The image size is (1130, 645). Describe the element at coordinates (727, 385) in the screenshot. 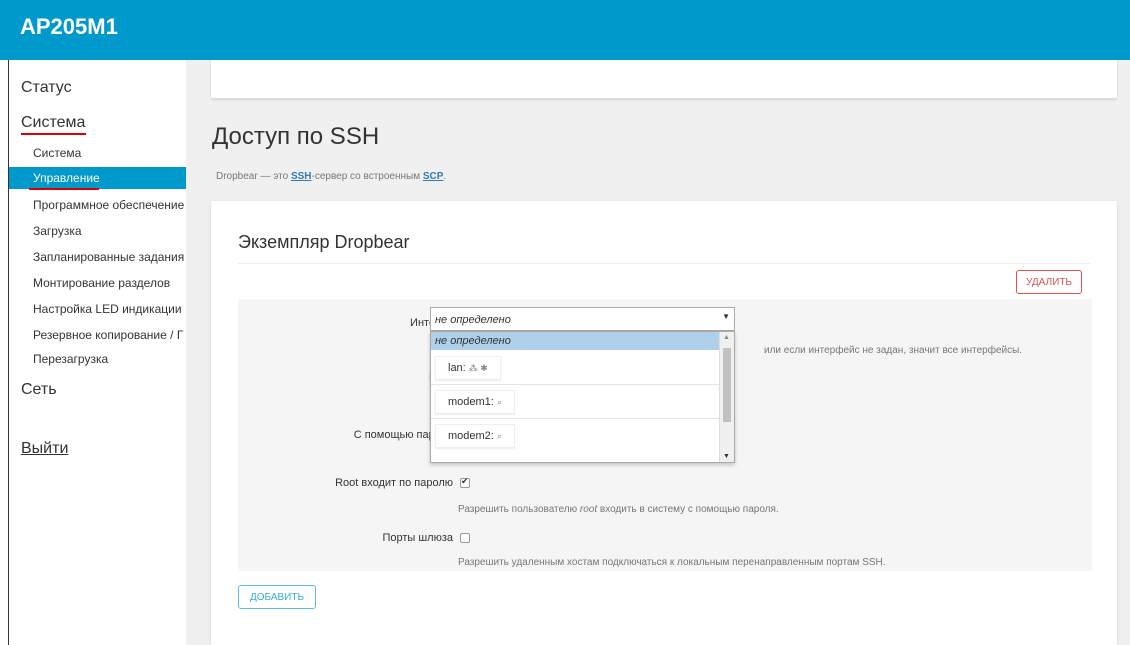

I see `scrollbar-thumb` at that location.